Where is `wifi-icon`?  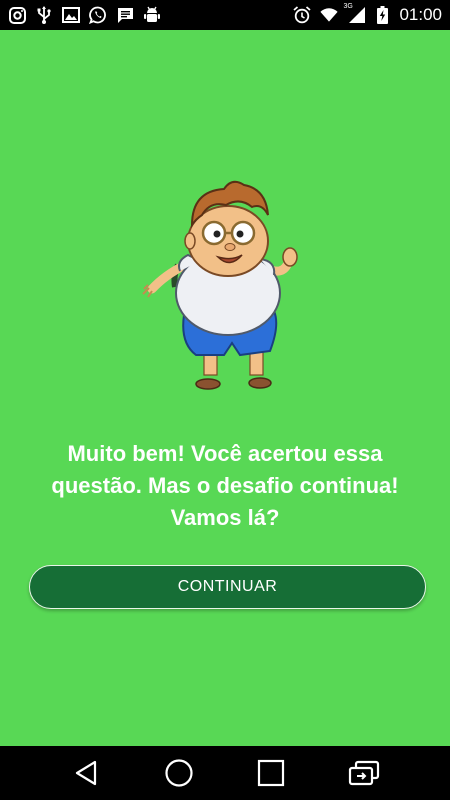 wifi-icon is located at coordinates (329, 15).